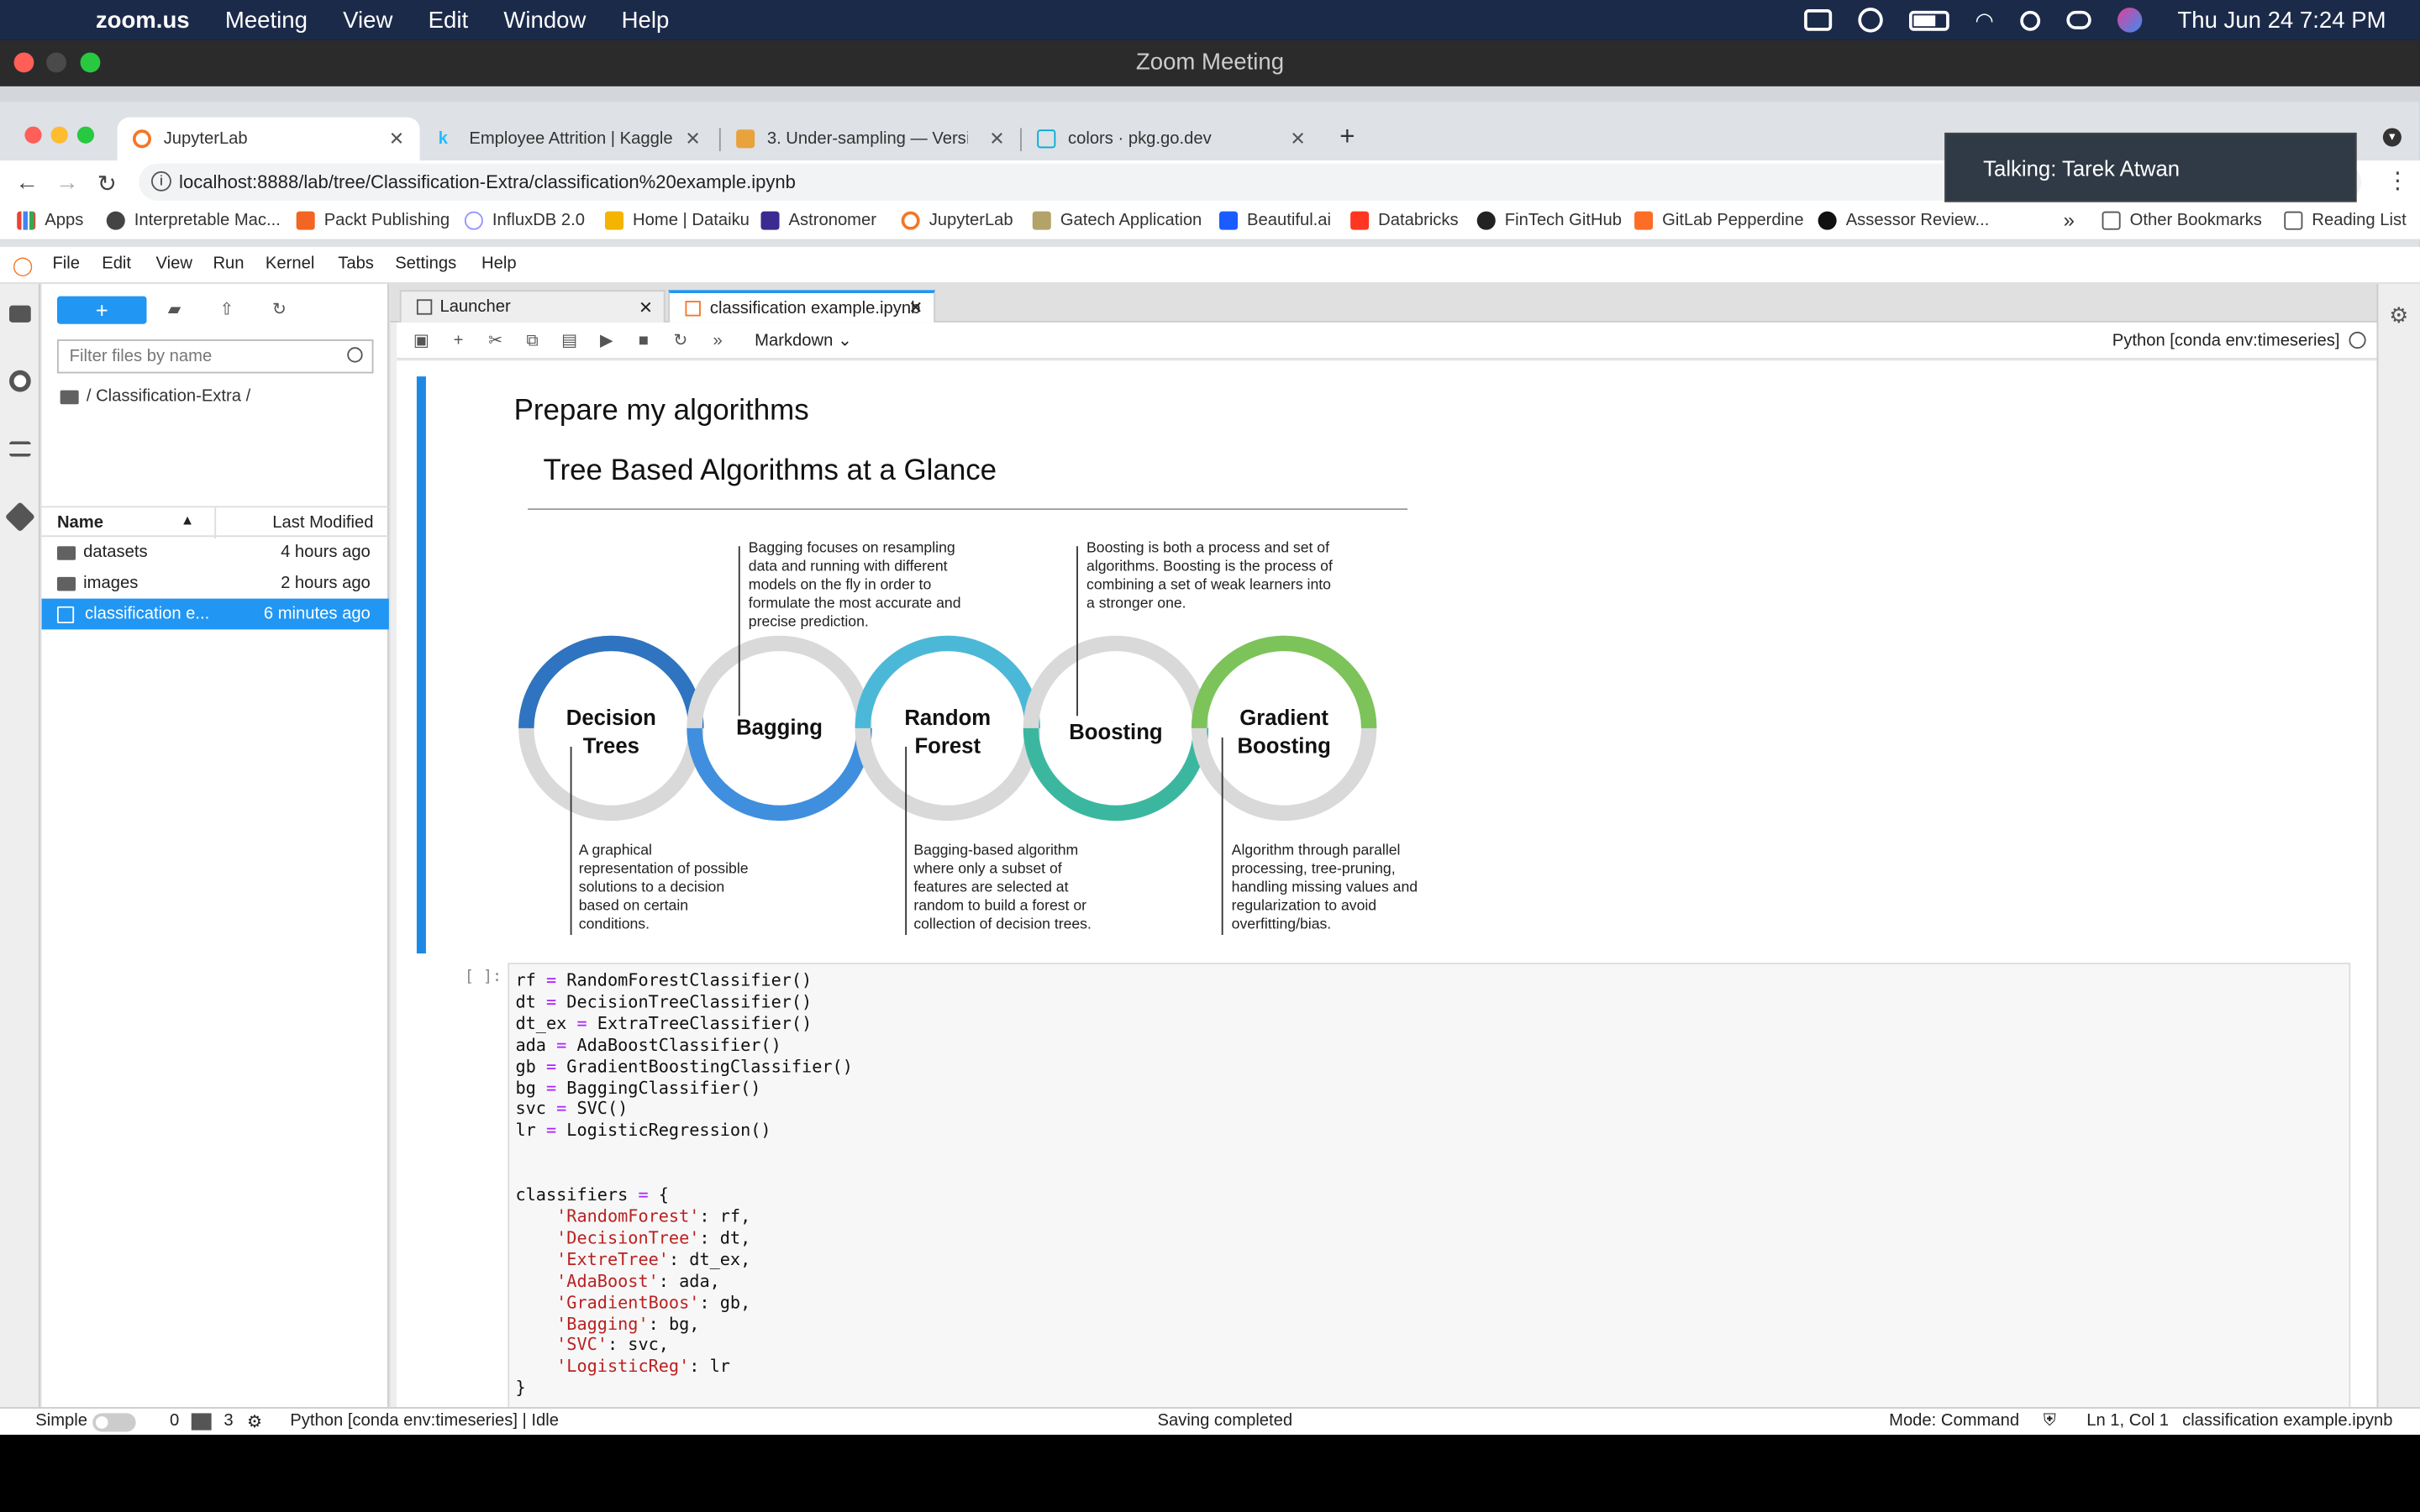 This screenshot has height=1512, width=2420. Describe the element at coordinates (174, 1421) in the screenshot. I see `terminal-count: 0` at that location.